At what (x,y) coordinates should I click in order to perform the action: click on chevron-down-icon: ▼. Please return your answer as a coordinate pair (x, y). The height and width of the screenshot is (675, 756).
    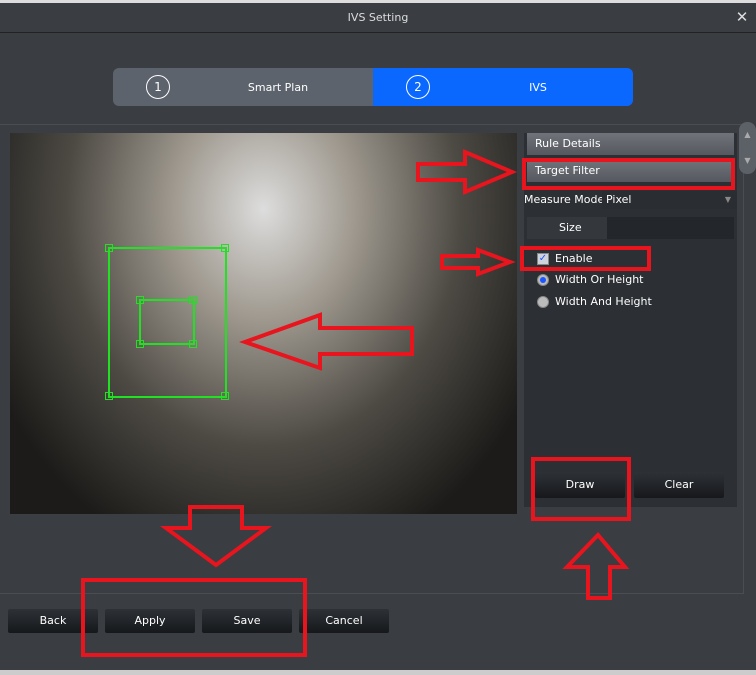
    Looking at the image, I should click on (727, 199).